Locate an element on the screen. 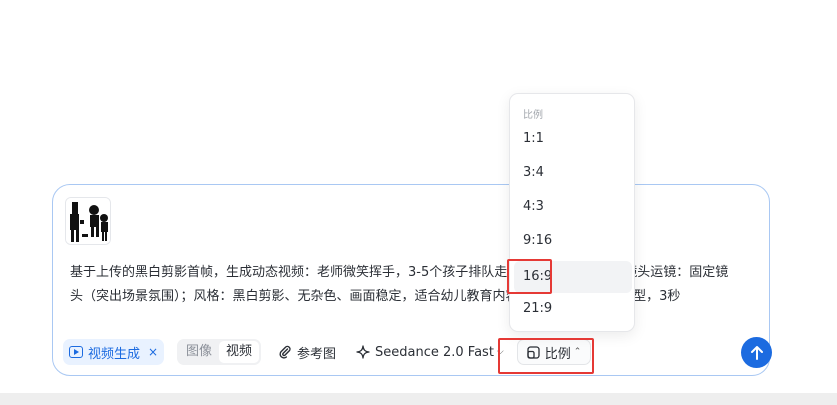  aspect-ratio-label: 比例 is located at coordinates (557, 354).